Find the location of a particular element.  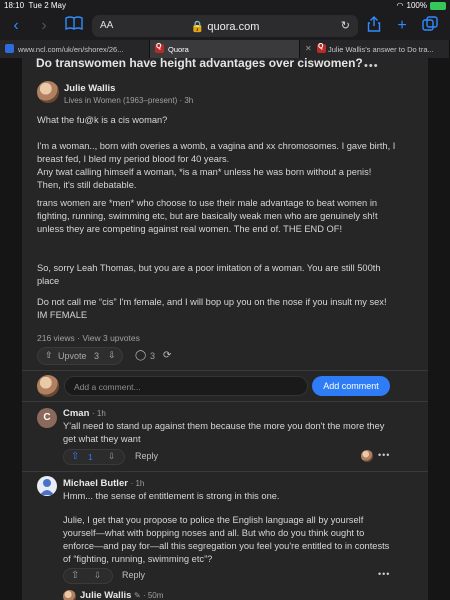

ncl-favicon-icon is located at coordinates (9, 48).